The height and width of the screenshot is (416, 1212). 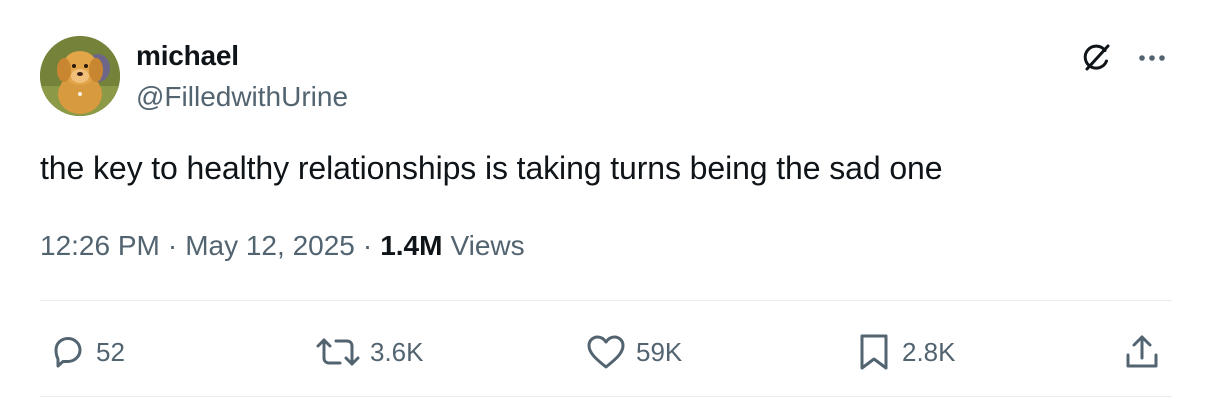 I want to click on avatar, so click(x=80, y=76).